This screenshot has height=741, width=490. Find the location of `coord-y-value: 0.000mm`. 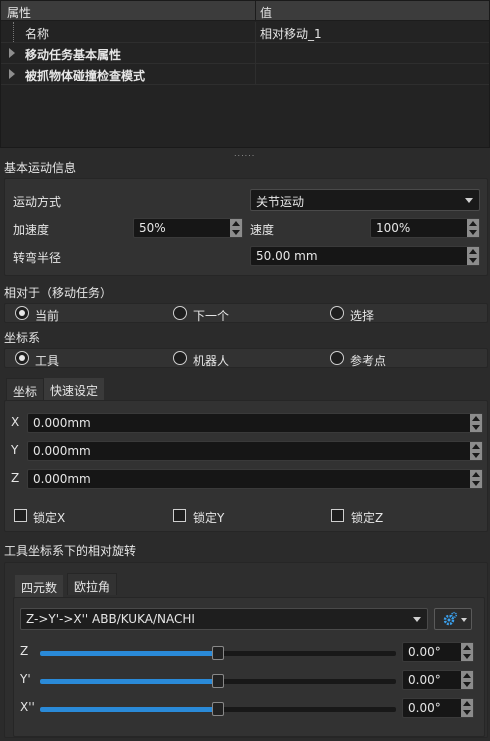

coord-y-value: 0.000mm is located at coordinates (62, 451).